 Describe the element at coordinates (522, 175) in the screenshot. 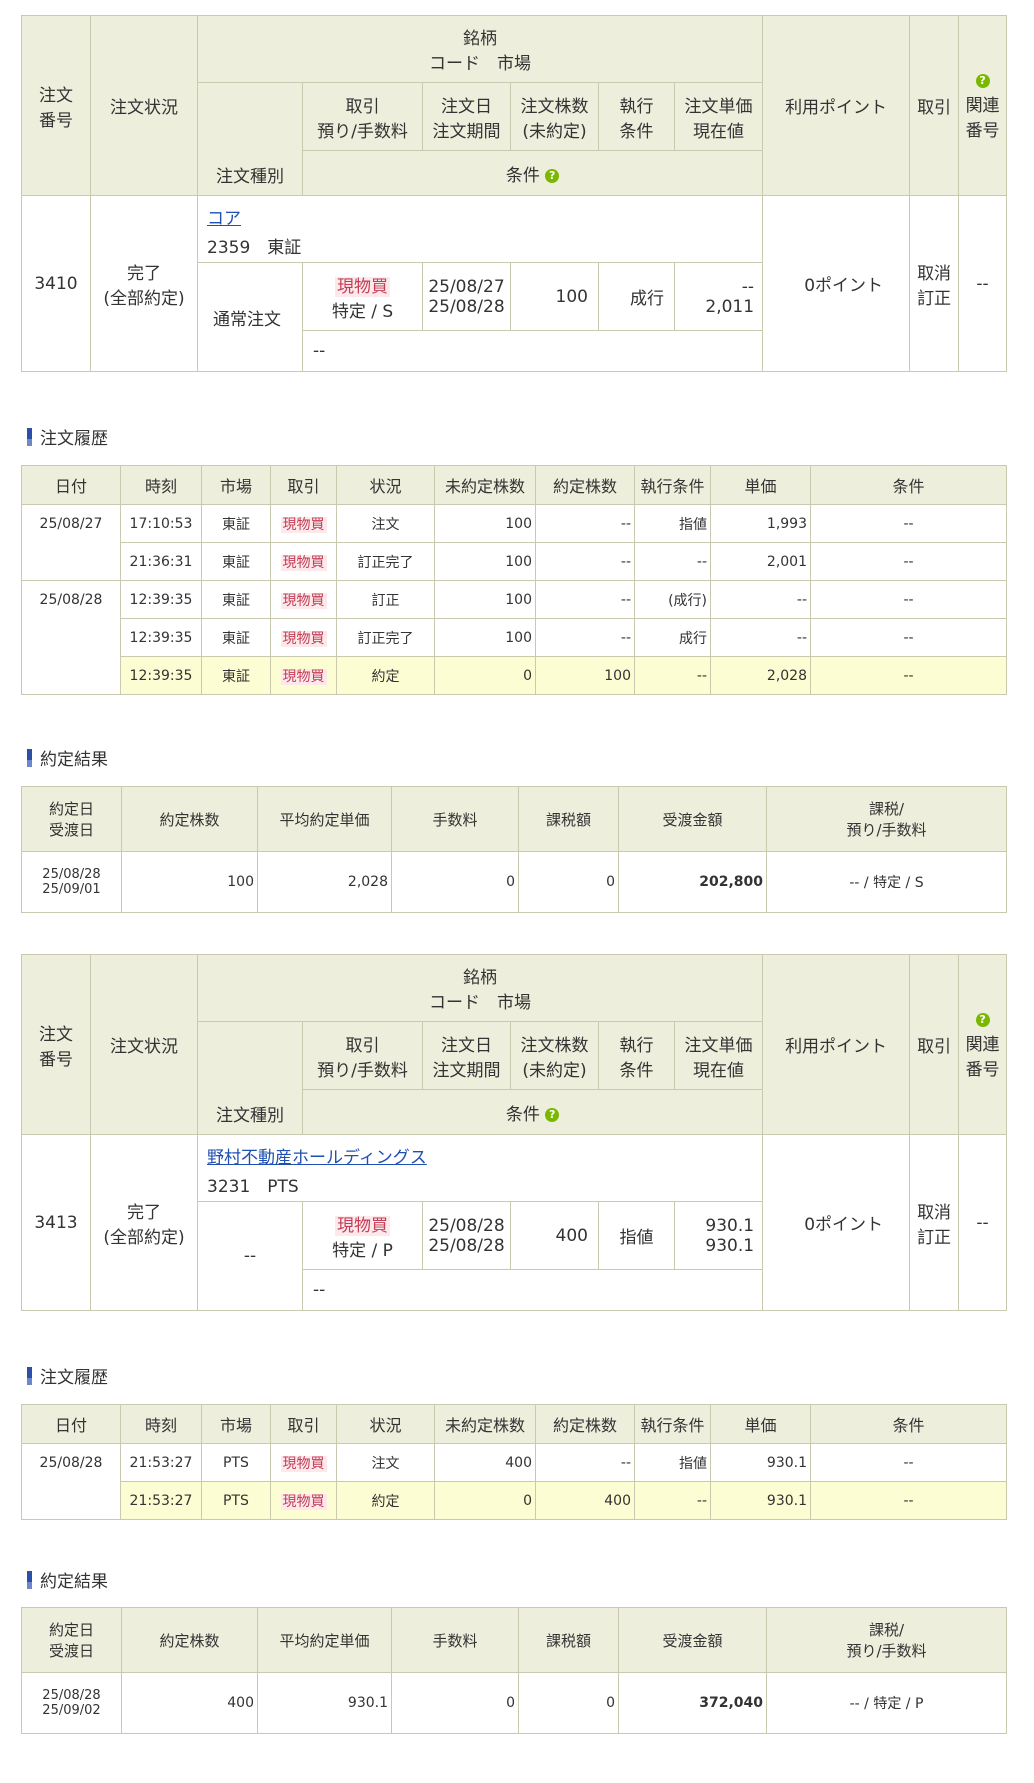

I see `header-condition-label: 条件` at that location.